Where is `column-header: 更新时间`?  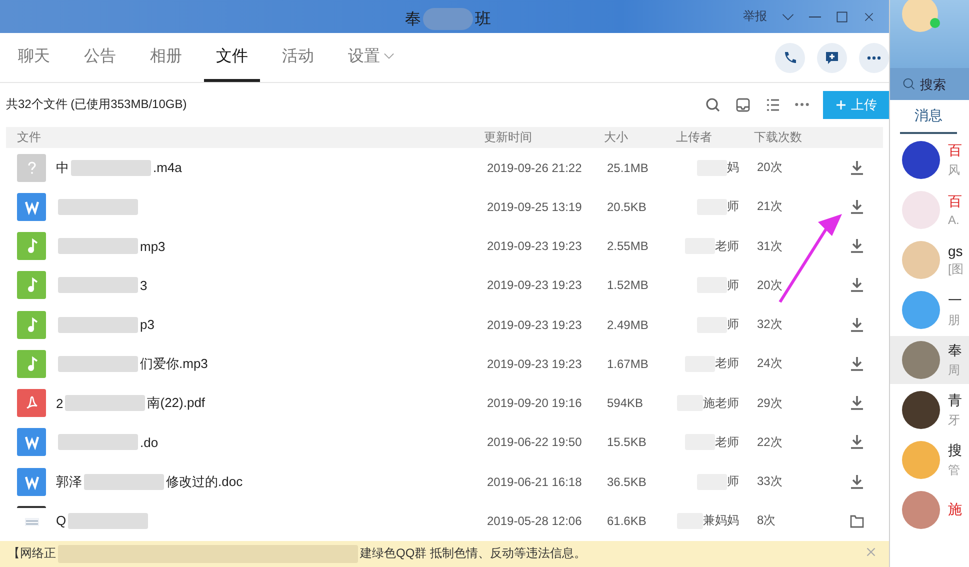 column-header: 更新时间 is located at coordinates (508, 137).